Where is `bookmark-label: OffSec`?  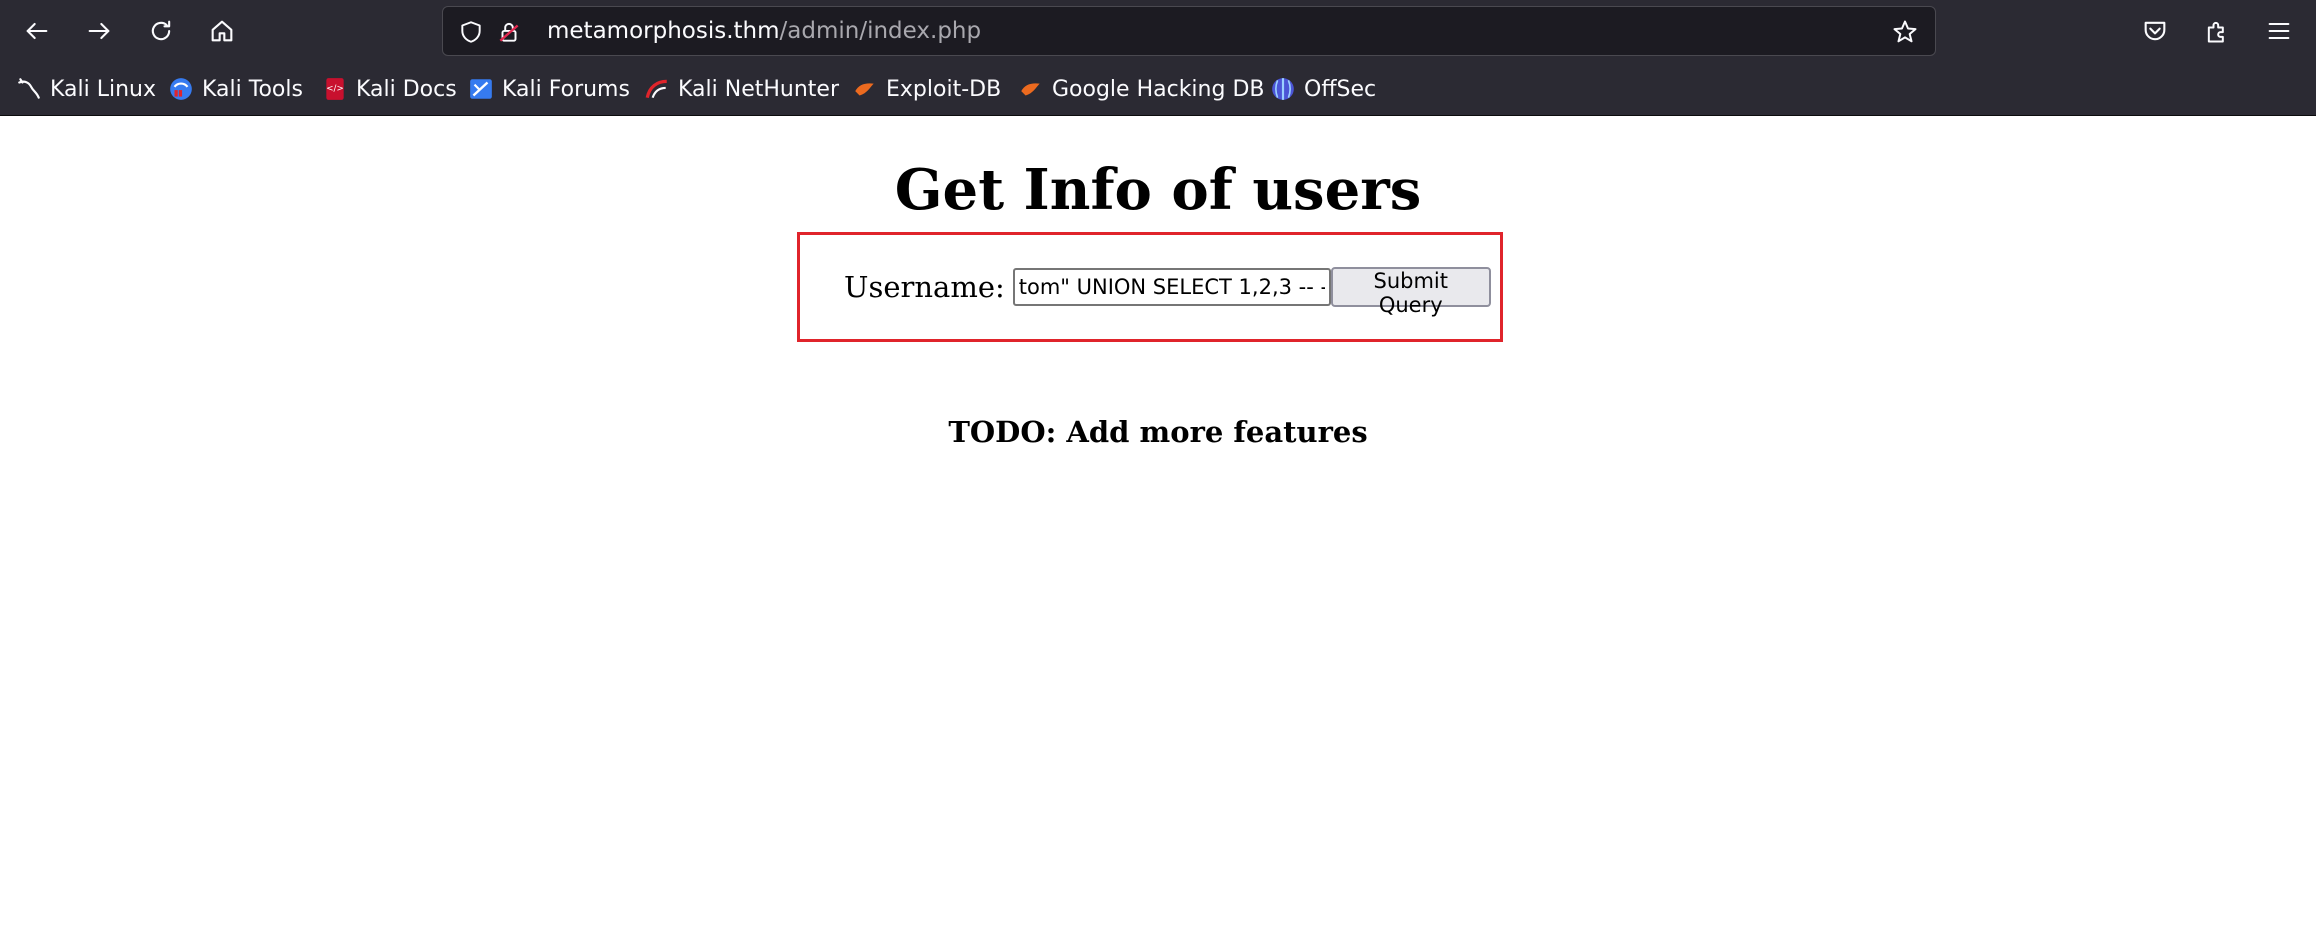
bookmark-label: OffSec is located at coordinates (1340, 89).